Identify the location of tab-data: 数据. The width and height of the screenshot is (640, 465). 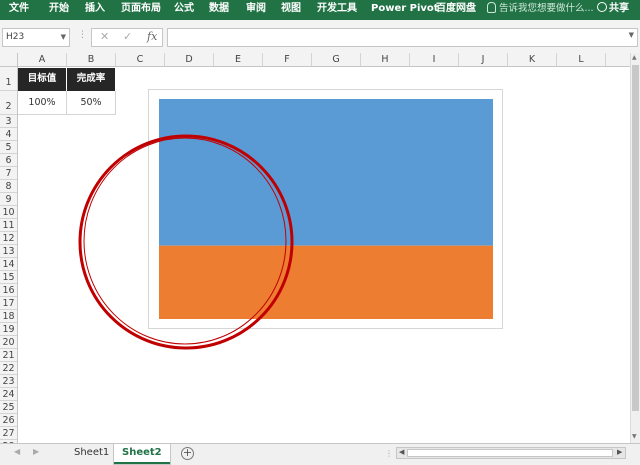
(219, 10).